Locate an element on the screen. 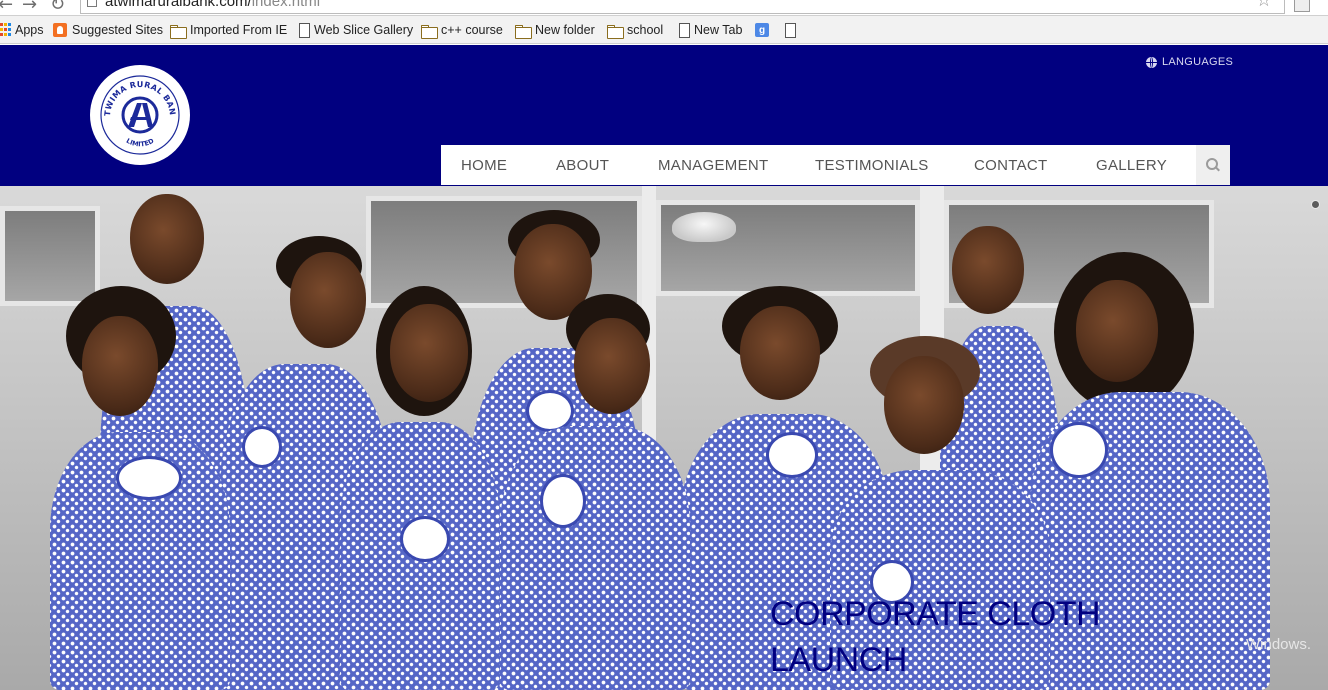 This screenshot has width=1328, height=690. bookmark-web-slice-gallery: Web Slice Gallery is located at coordinates (355, 30).